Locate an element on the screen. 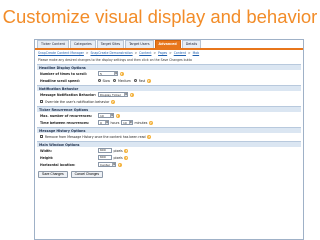 The image size is (320, 240). scroll-times-value: 5 is located at coordinates (101, 73).